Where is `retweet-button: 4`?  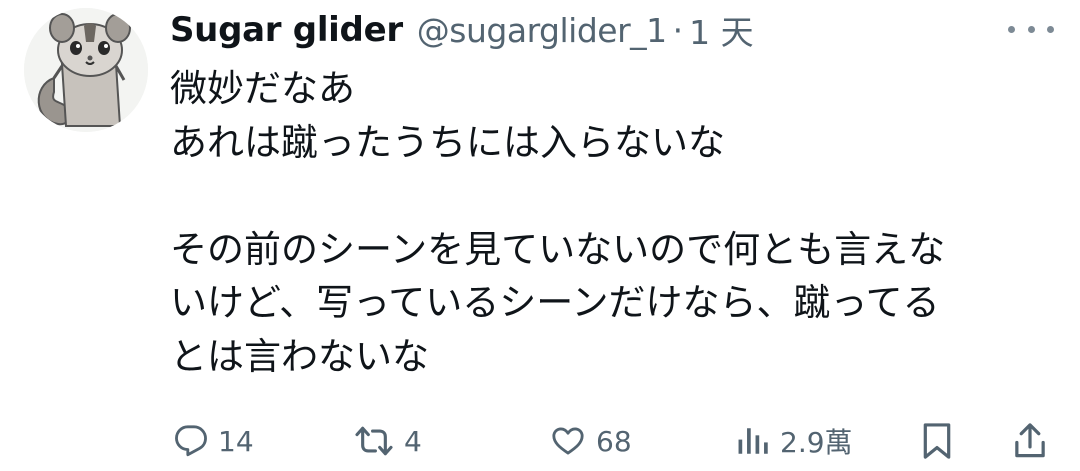 retweet-button: 4 is located at coordinates (388, 441).